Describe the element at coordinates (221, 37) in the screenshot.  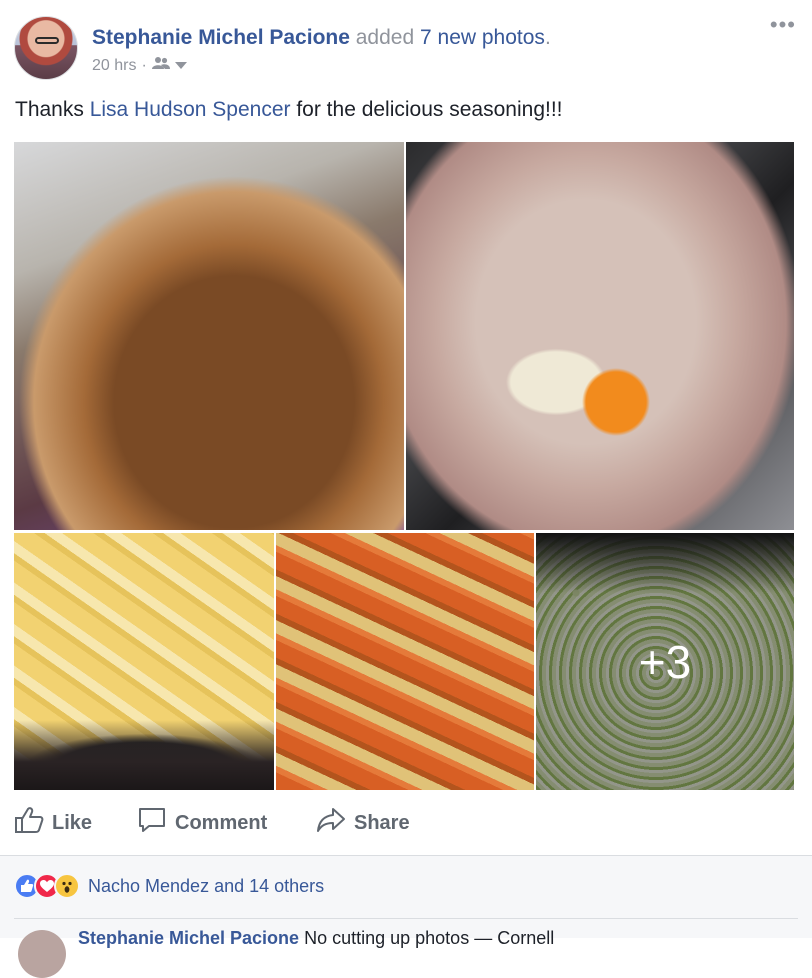
I see `author-name: Stephanie Michel Pacione` at that location.